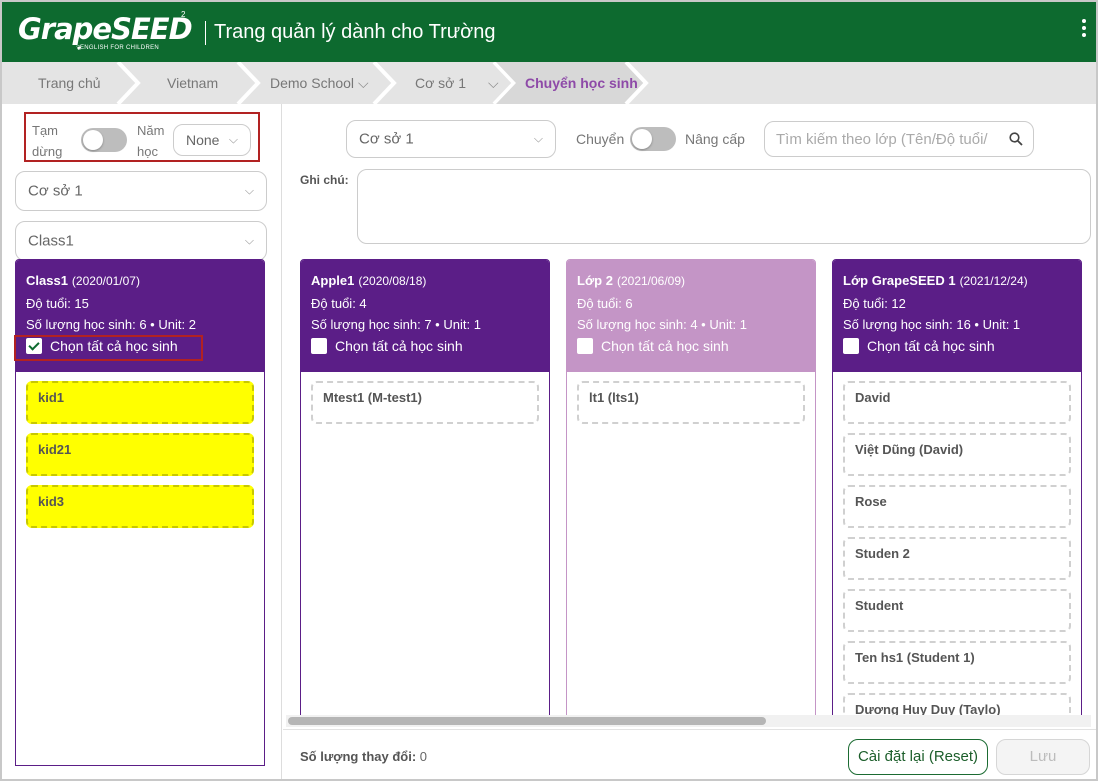 The height and width of the screenshot is (781, 1098). I want to click on student-card: kid21, so click(140, 454).